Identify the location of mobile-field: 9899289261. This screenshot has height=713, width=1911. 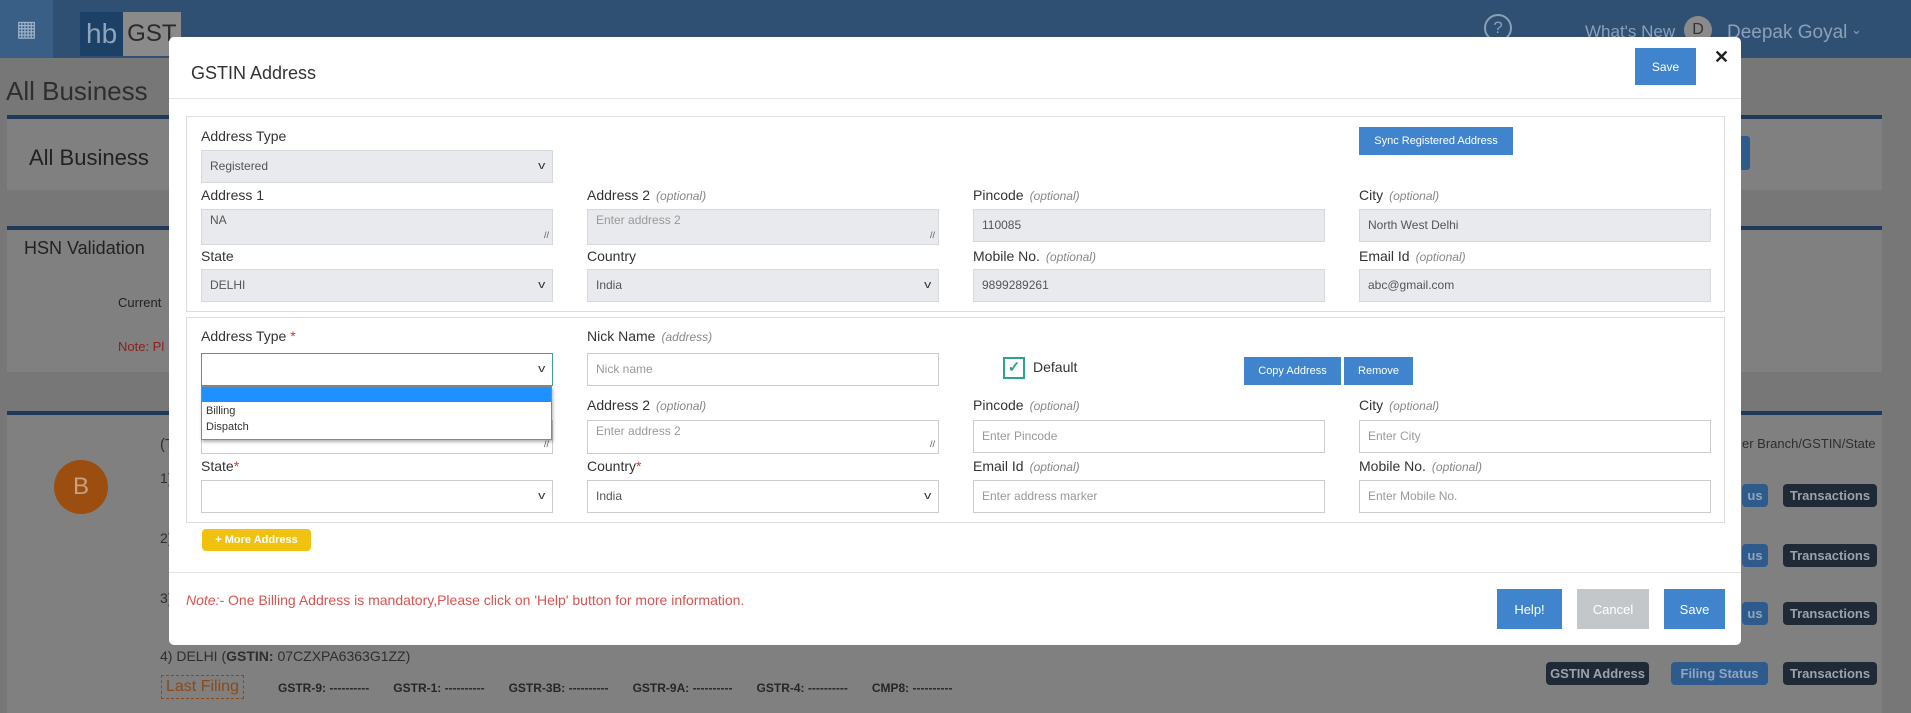
(1149, 285).